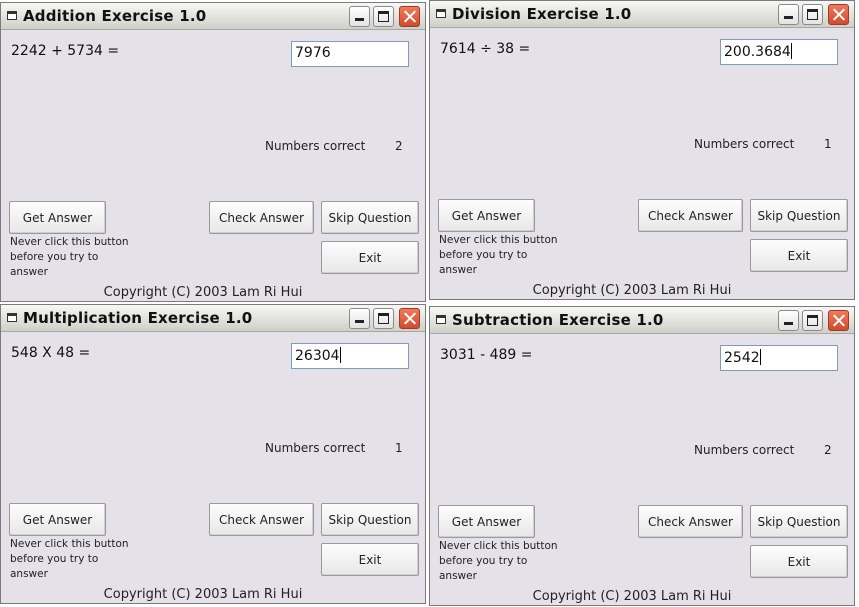 Image resolution: width=859 pixels, height=607 pixels. I want to click on question-label: 3031 - 489 =, so click(486, 355).